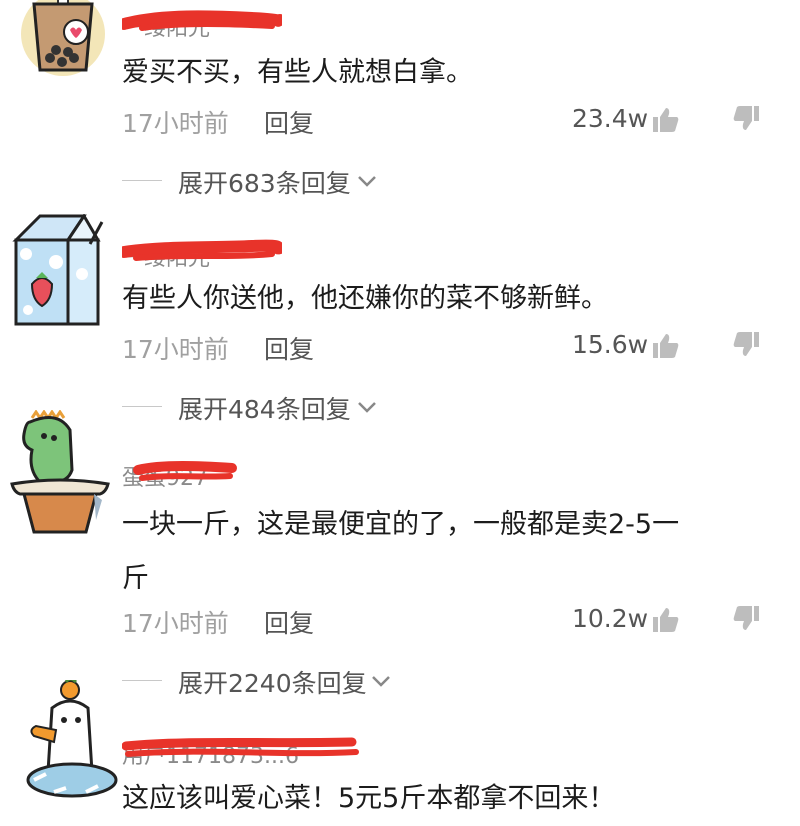 The width and height of the screenshot is (800, 826). I want to click on avatar-dinosaur-icon, so click(60, 471).